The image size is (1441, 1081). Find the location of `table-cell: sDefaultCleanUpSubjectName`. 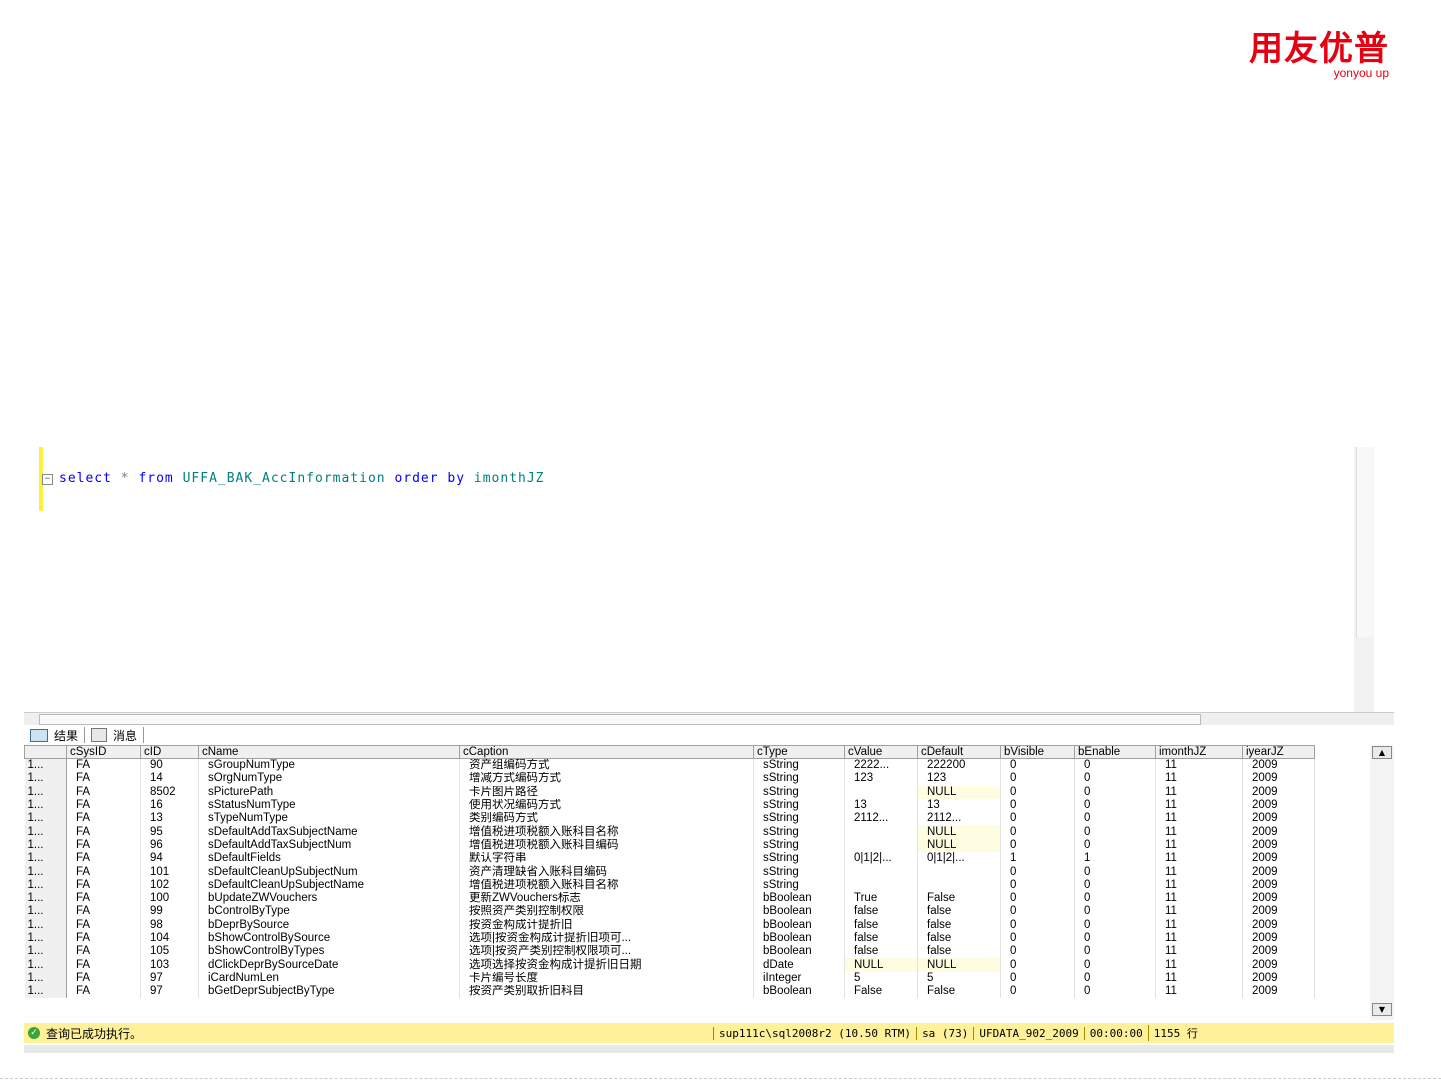

table-cell: sDefaultCleanUpSubjectName is located at coordinates (329, 885).